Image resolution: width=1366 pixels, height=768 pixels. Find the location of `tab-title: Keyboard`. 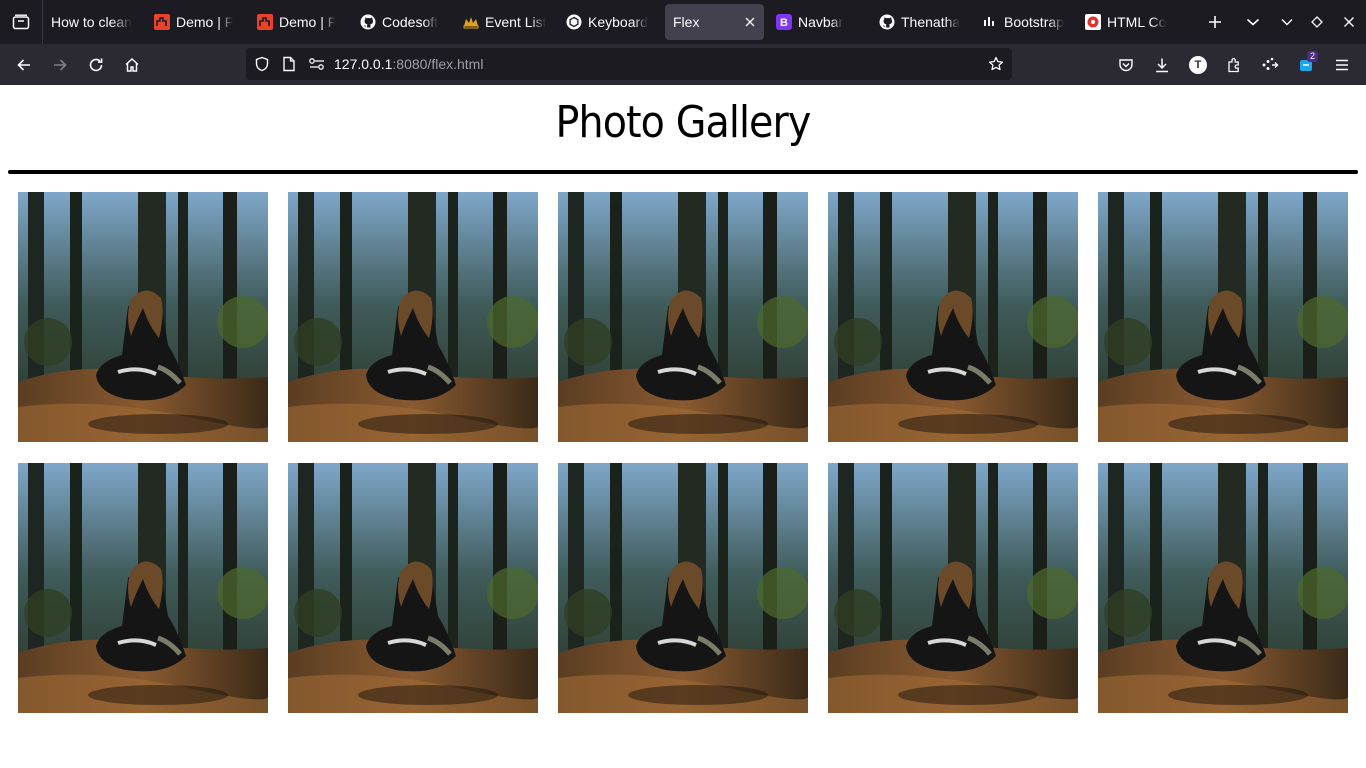

tab-title: Keyboard is located at coordinates (618, 22).